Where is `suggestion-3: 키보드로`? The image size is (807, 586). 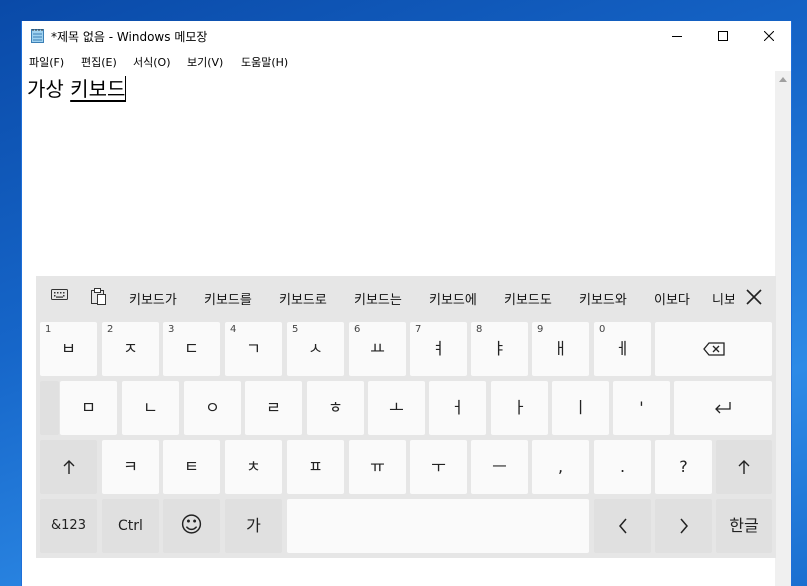 suggestion-3: 키보드로 is located at coordinates (303, 298).